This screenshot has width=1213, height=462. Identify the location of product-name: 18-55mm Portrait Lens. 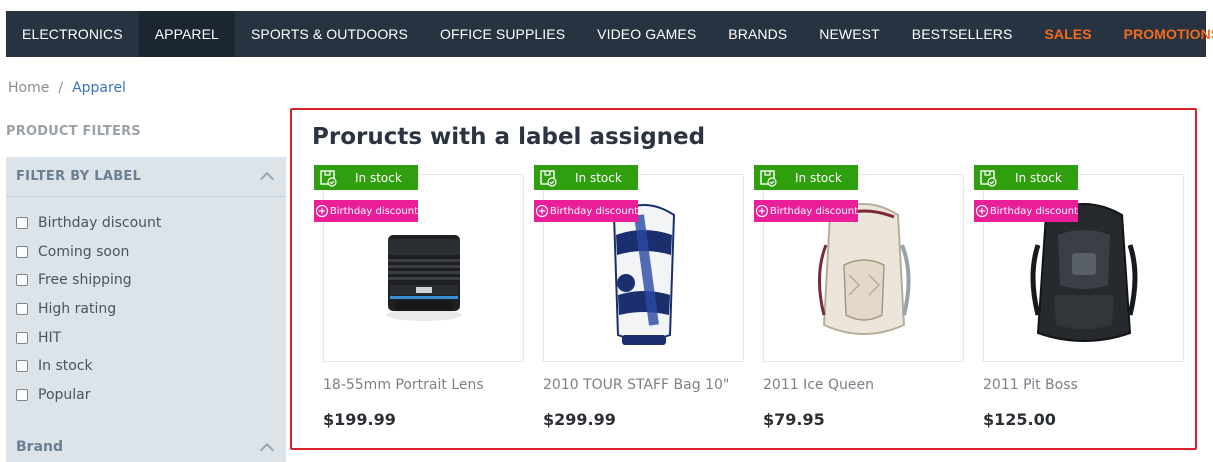
(403, 385).